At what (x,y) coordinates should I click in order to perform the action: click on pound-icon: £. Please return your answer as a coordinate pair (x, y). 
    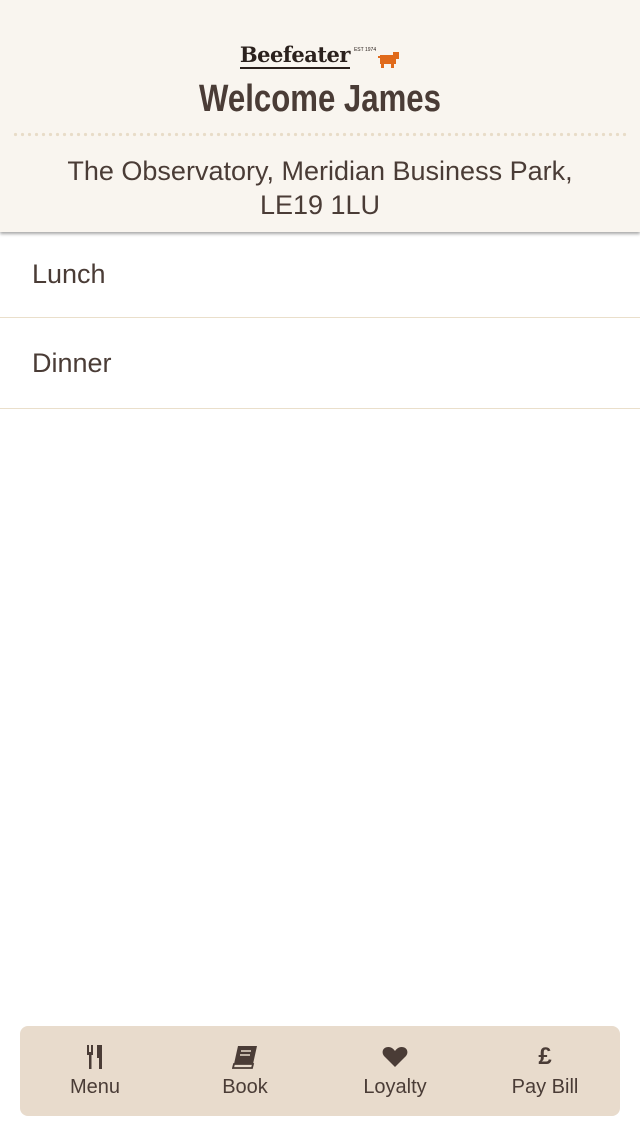
    Looking at the image, I should click on (544, 1057).